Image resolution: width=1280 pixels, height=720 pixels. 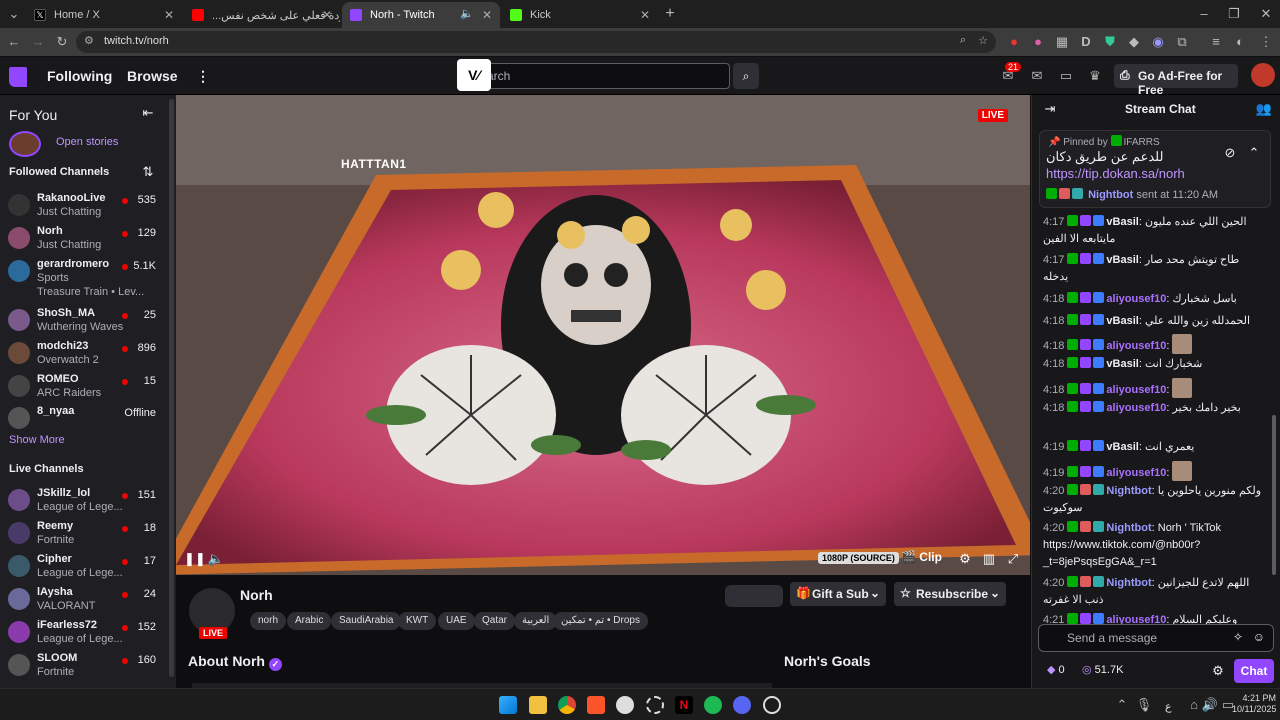 I want to click on whispers-icon: ✉, so click(x=1037, y=76).